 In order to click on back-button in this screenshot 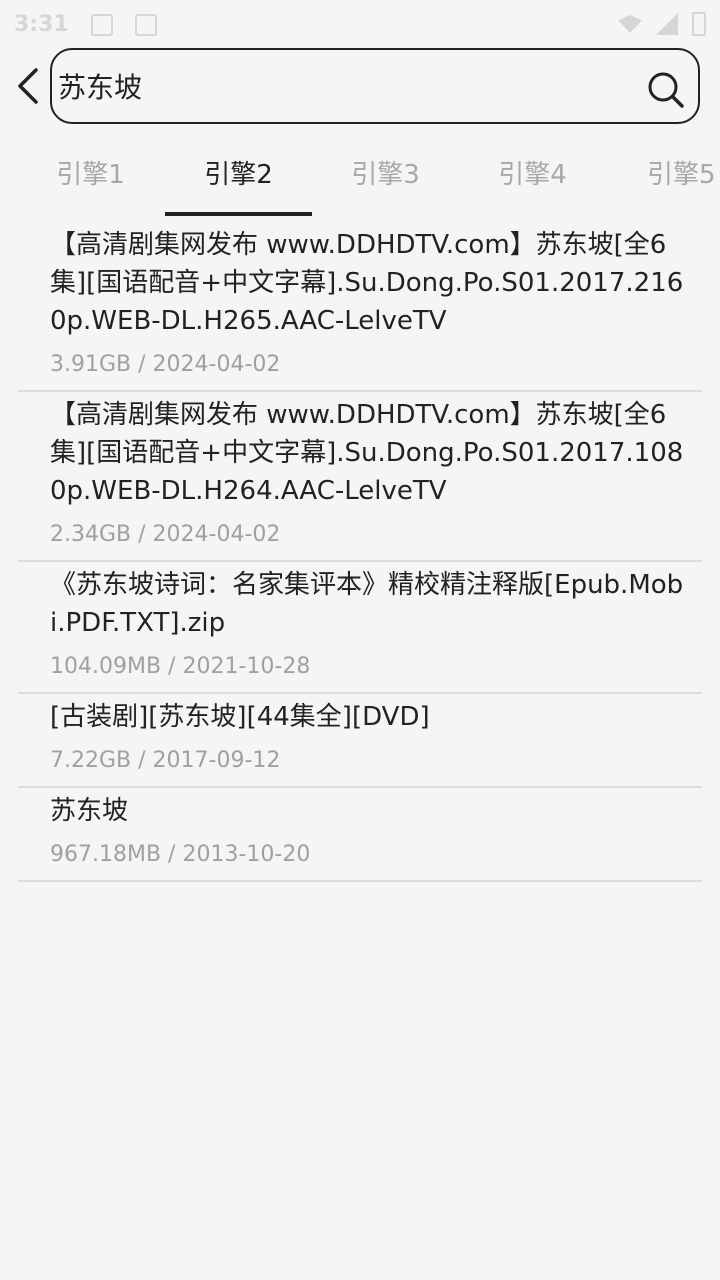, I will do `click(28, 86)`.